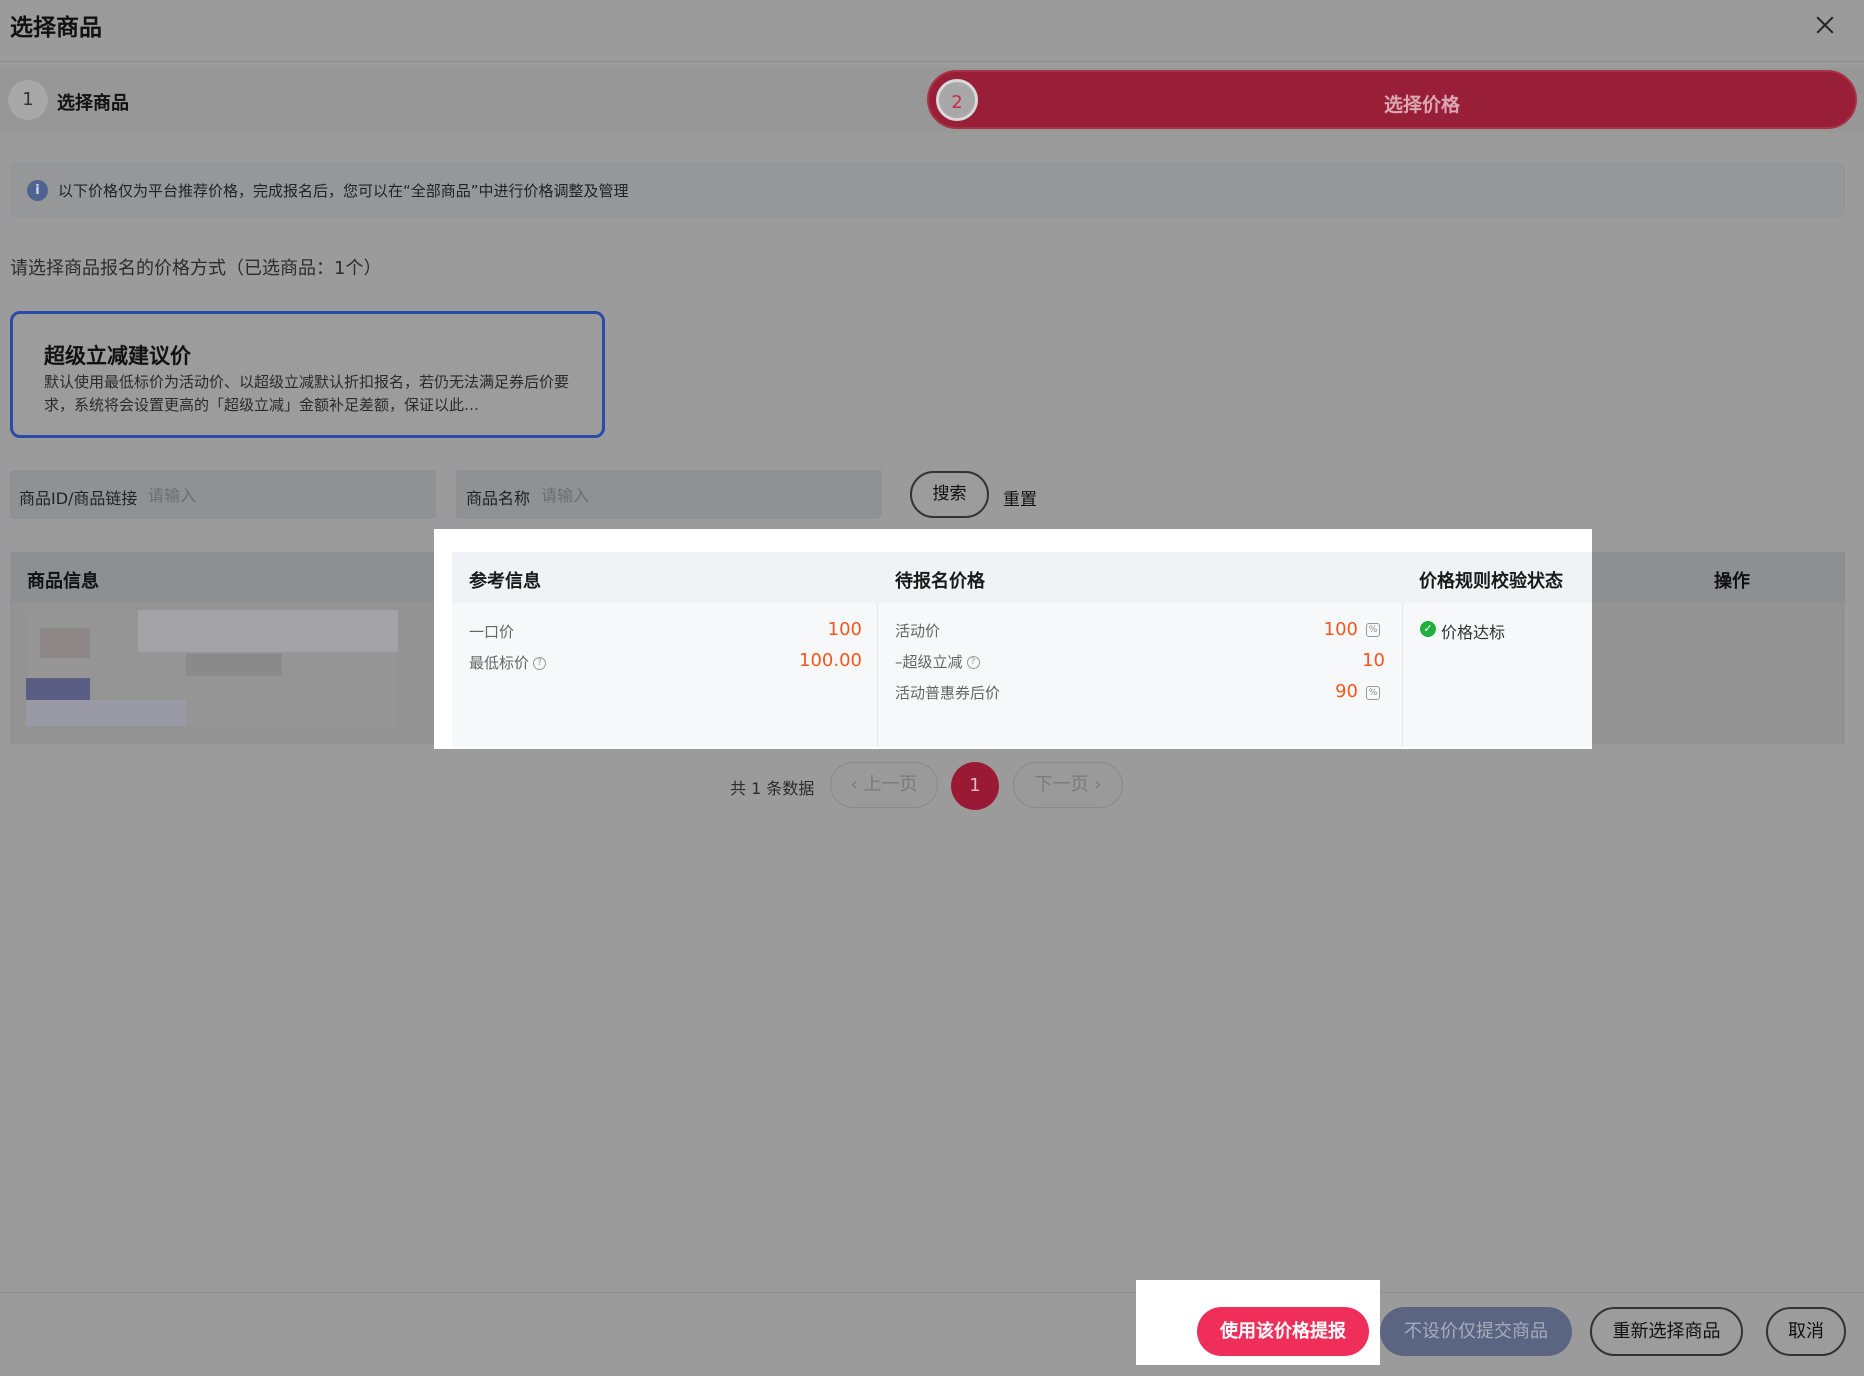  What do you see at coordinates (1491, 581) in the screenshot?
I see `col-header-rule-status: 价格规则校验状态` at bounding box center [1491, 581].